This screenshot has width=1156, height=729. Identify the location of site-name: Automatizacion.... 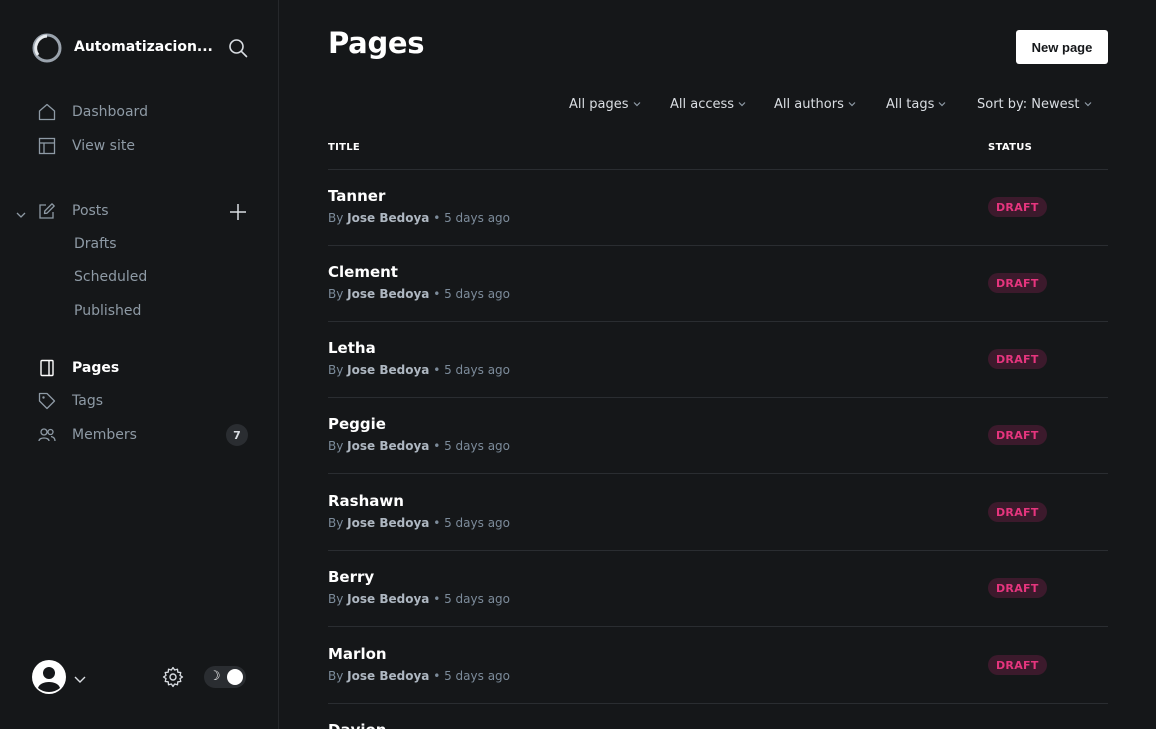
(144, 47).